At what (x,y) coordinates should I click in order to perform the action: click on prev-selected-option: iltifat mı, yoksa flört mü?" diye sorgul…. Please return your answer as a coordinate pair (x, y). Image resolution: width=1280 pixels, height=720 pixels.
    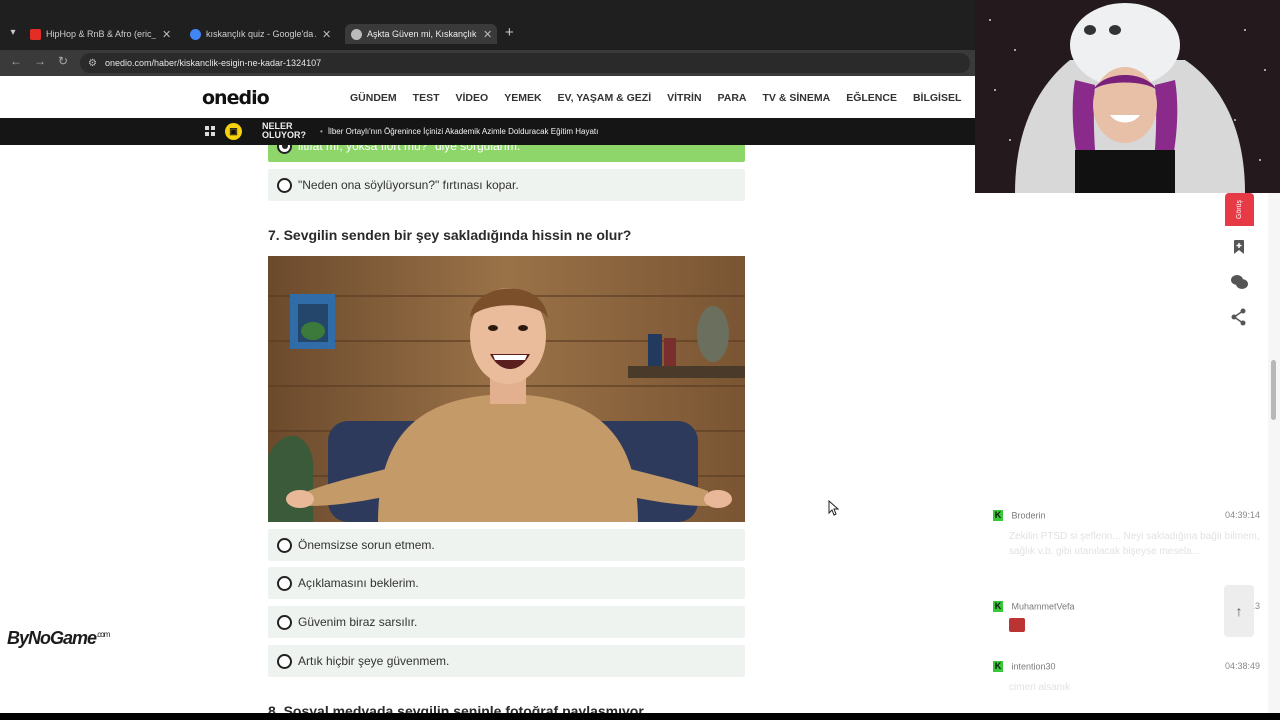
    Looking at the image, I should click on (506, 153).